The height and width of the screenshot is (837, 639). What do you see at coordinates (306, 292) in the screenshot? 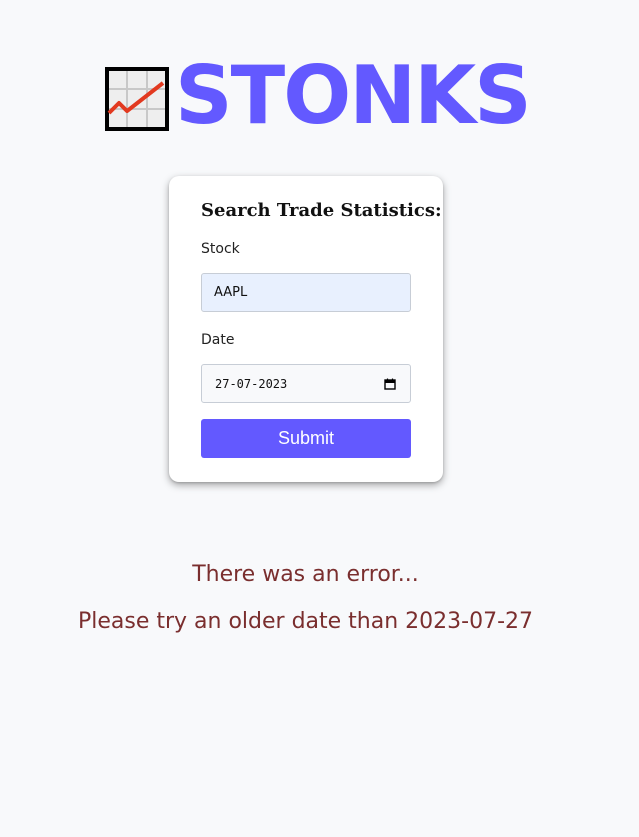
I see `stock-input: AAPL` at bounding box center [306, 292].